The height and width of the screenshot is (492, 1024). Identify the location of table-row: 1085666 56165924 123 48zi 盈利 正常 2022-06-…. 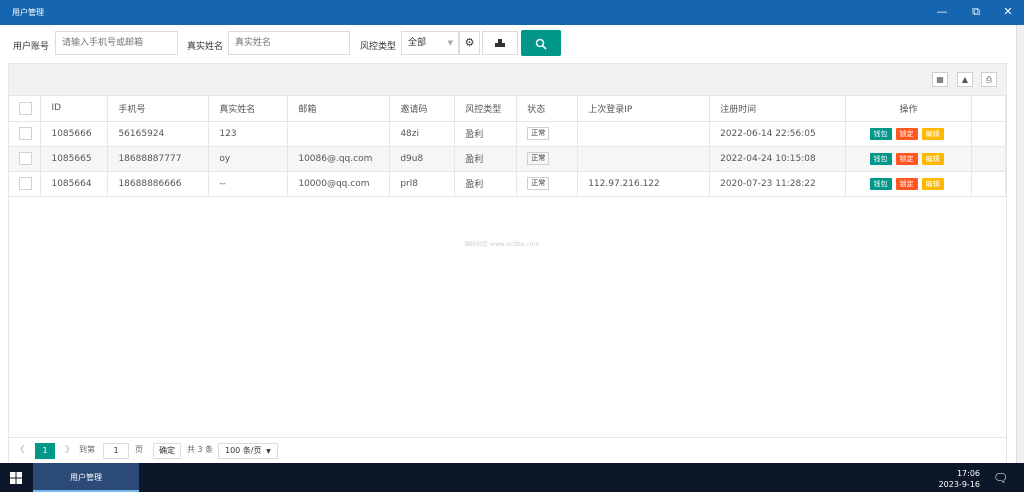
(508, 134).